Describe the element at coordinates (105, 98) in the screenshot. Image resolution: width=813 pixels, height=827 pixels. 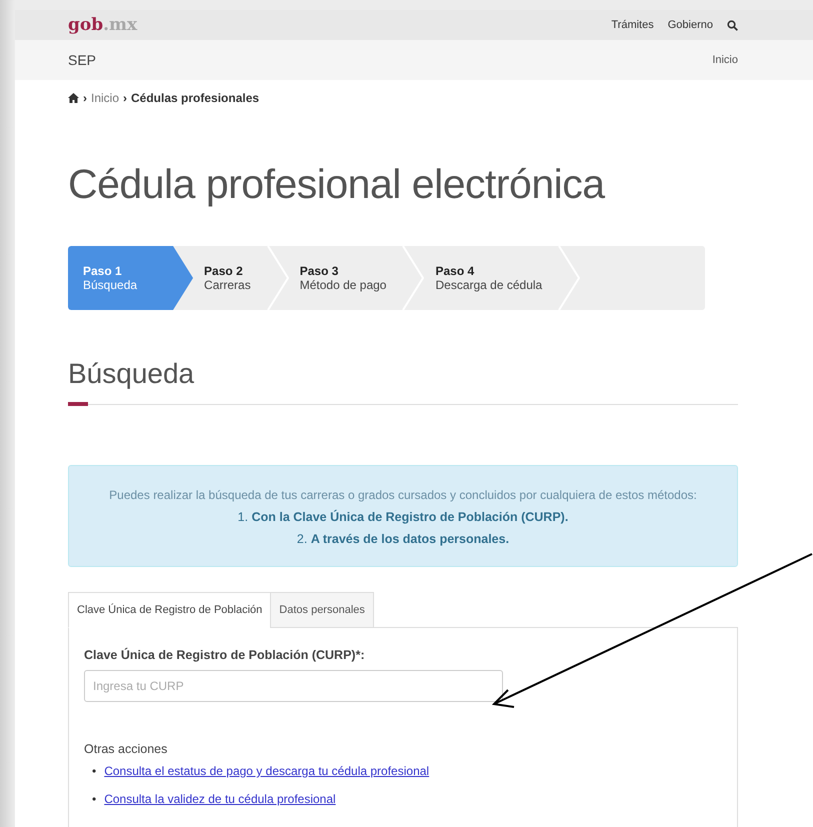
I see `breadcrumb-link: Inicio` at that location.